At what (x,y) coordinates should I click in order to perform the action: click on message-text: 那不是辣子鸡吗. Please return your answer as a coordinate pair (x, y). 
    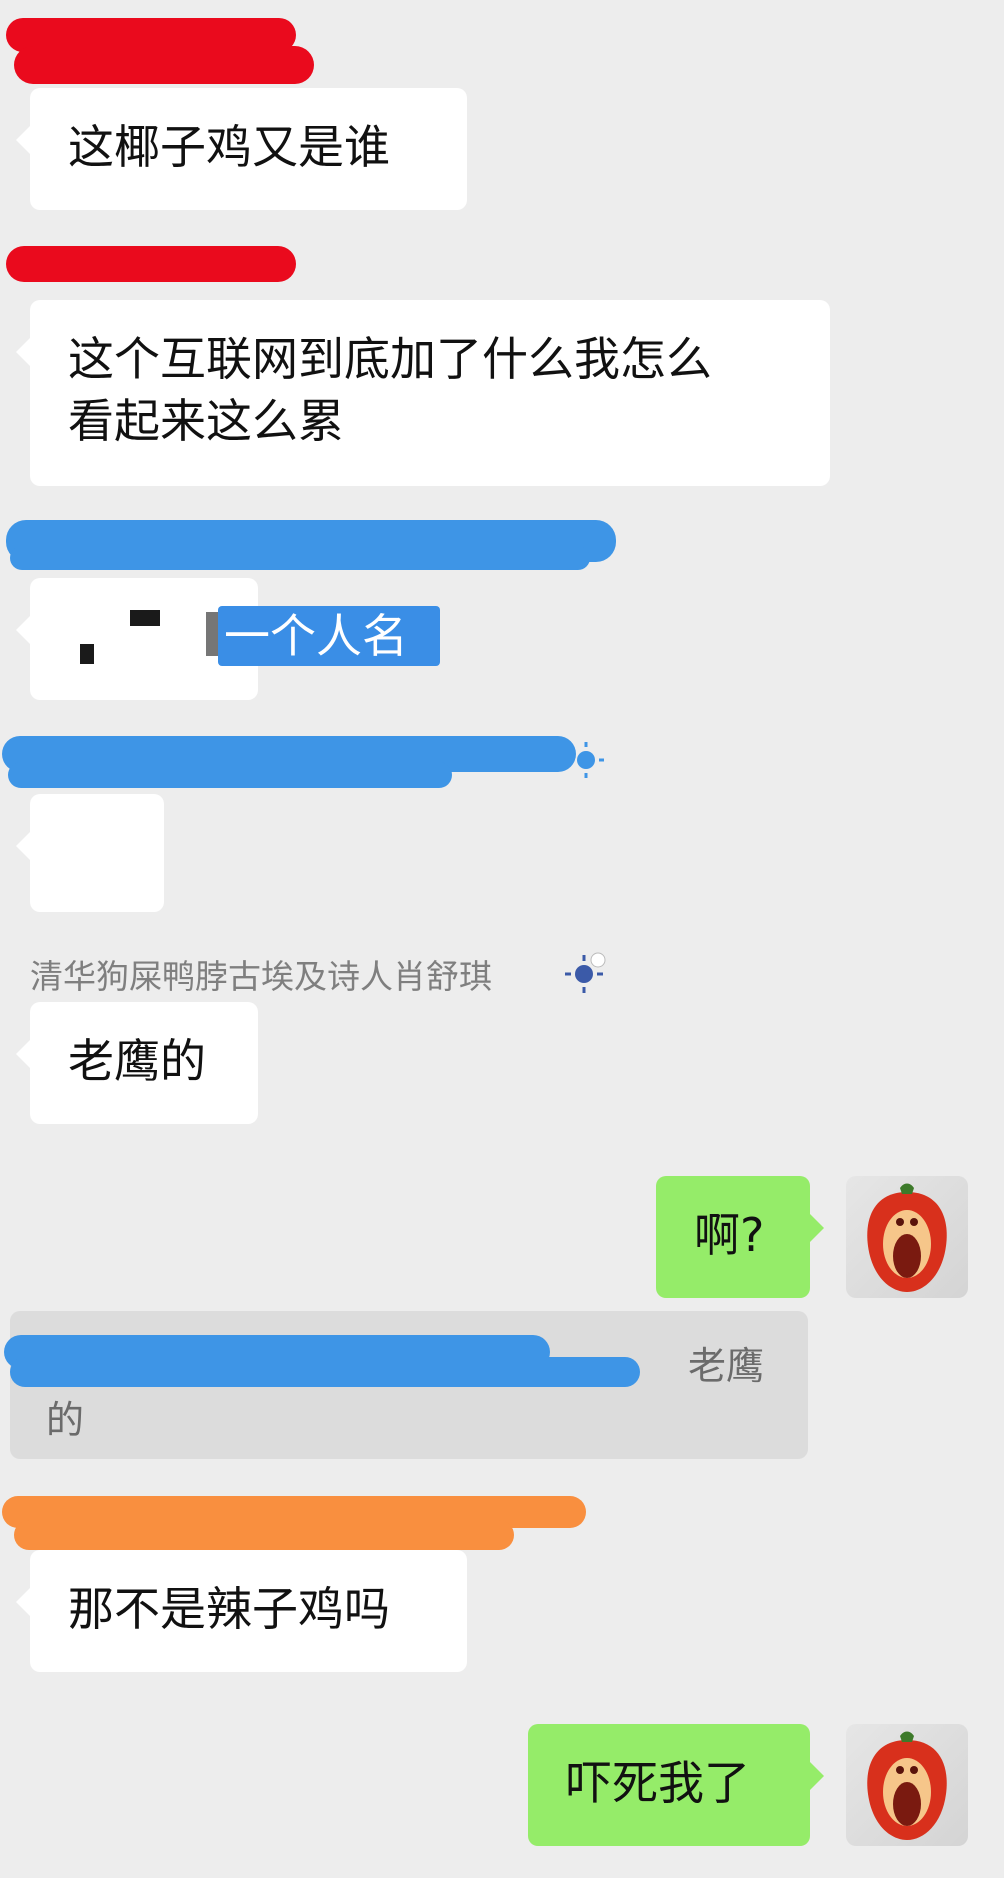
    Looking at the image, I should click on (229, 1609).